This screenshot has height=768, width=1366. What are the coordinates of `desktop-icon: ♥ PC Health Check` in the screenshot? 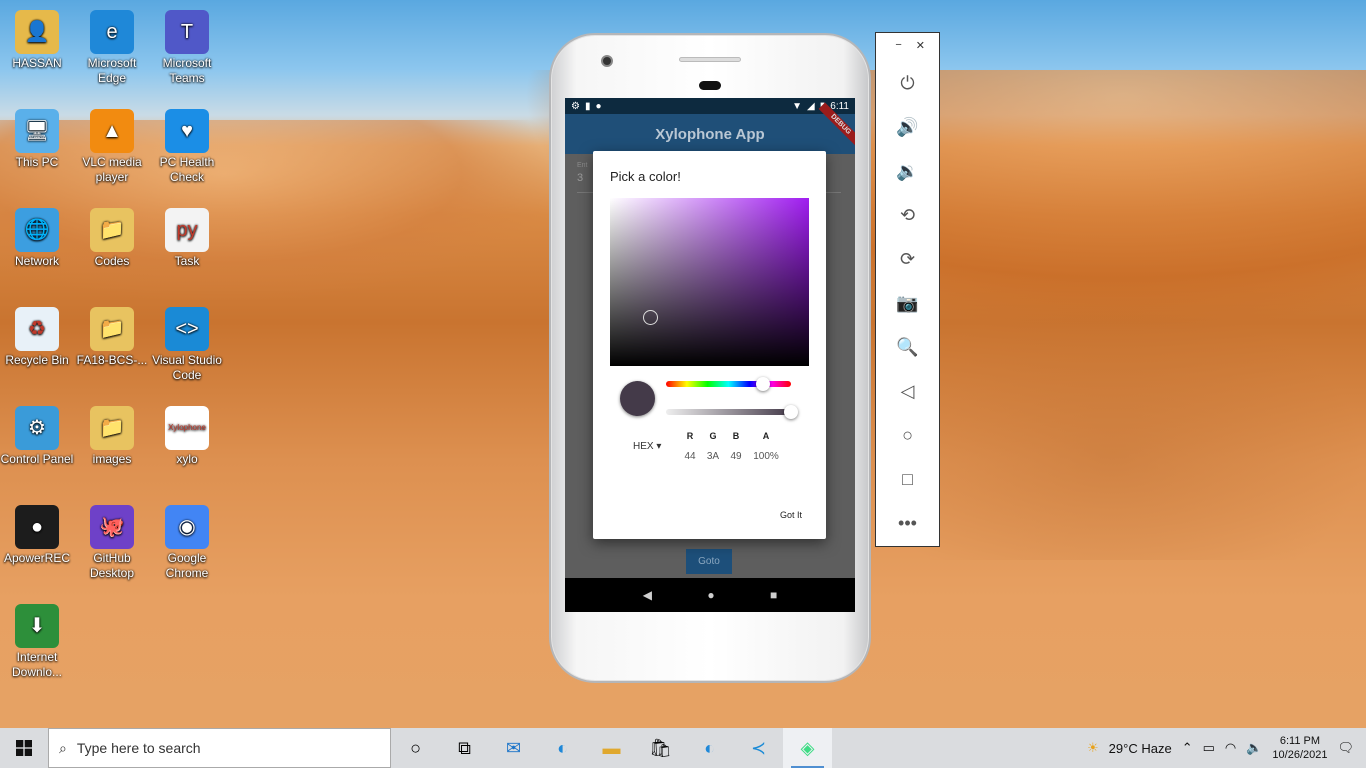 It's located at (187, 147).